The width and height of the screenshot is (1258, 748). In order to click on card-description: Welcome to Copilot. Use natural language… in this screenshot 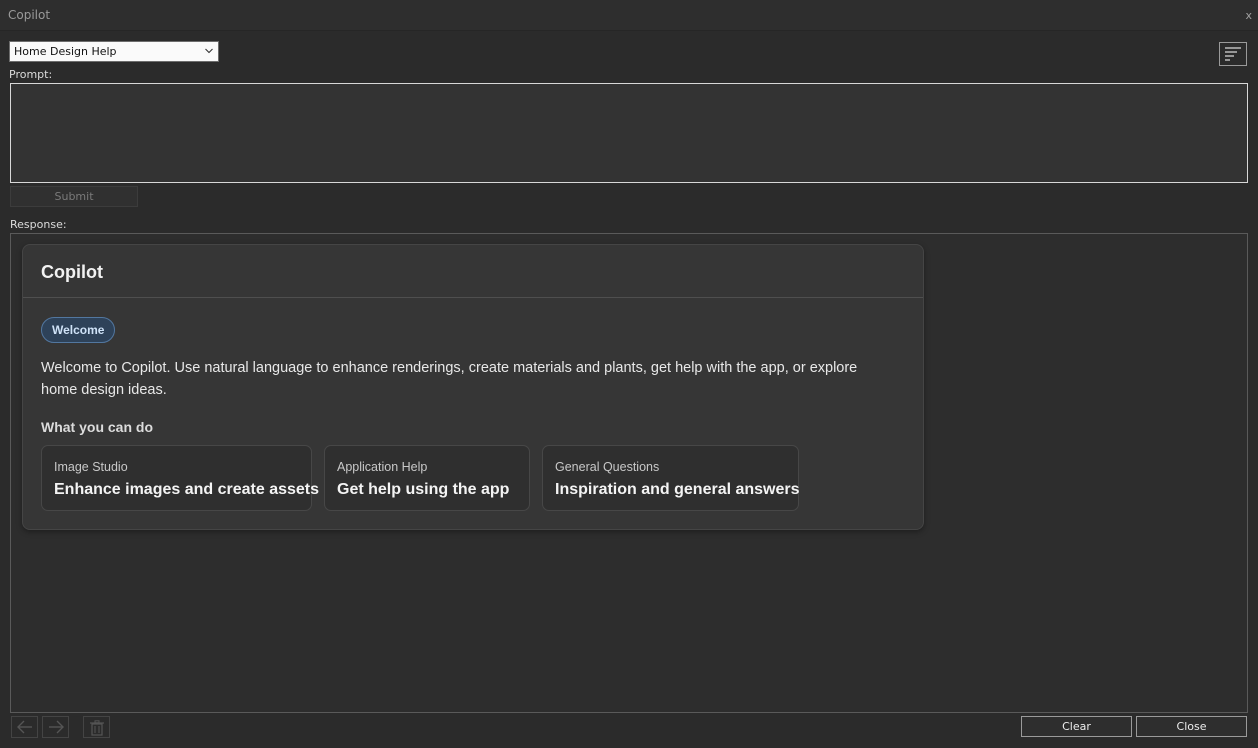, I will do `click(449, 379)`.